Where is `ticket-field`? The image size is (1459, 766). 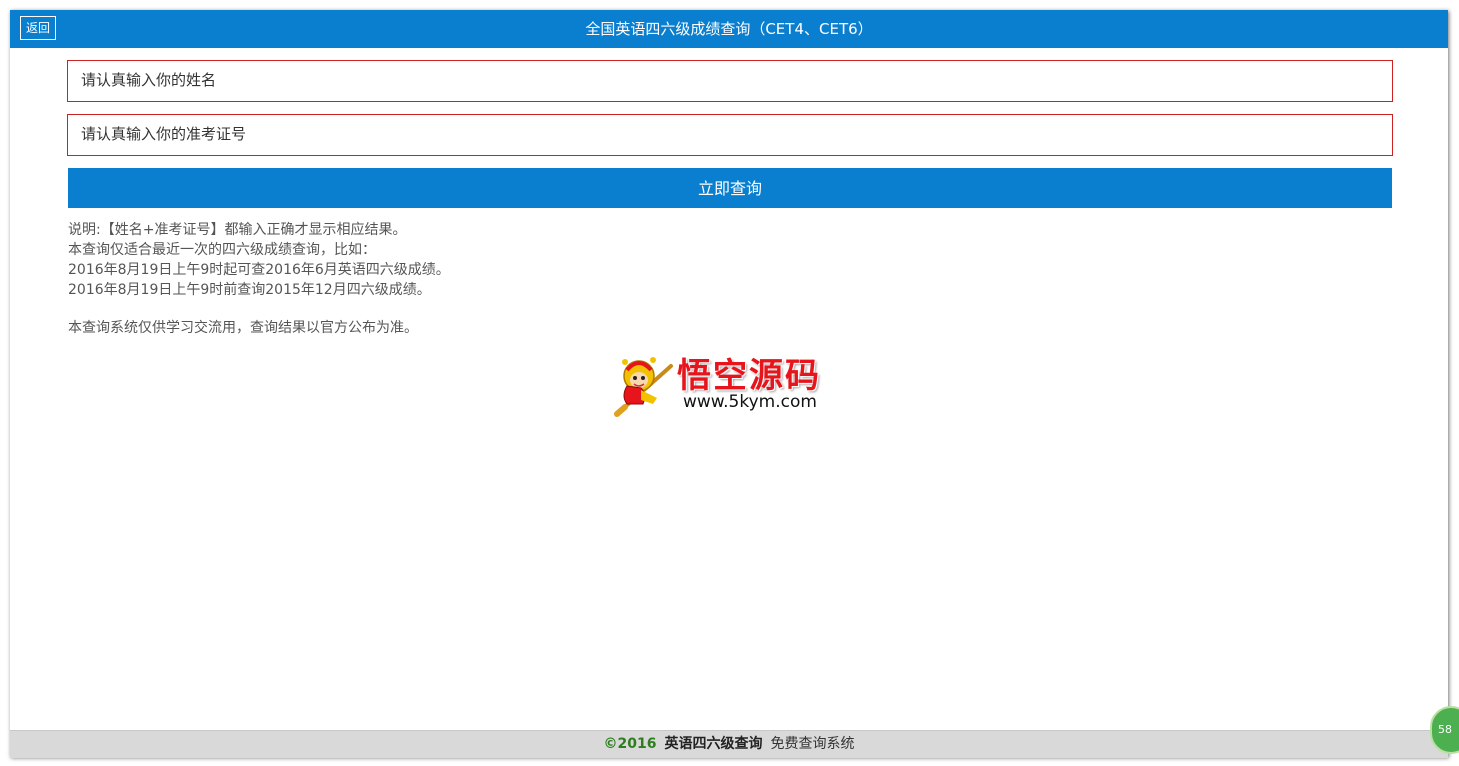
ticket-field is located at coordinates (730, 135).